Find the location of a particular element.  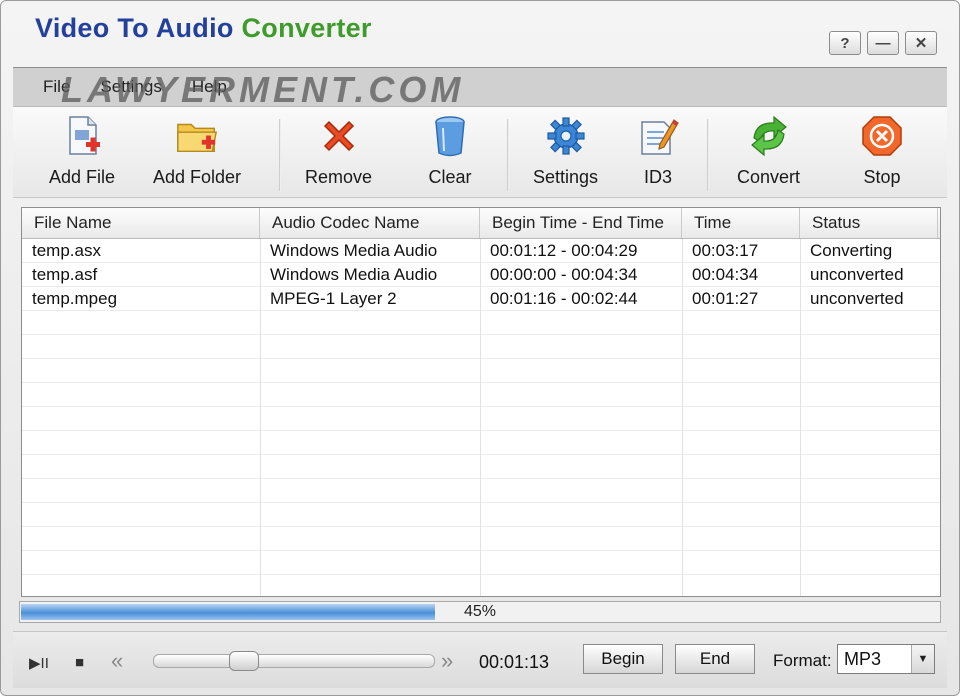

app-title-main: Video To Audio is located at coordinates (134, 28).